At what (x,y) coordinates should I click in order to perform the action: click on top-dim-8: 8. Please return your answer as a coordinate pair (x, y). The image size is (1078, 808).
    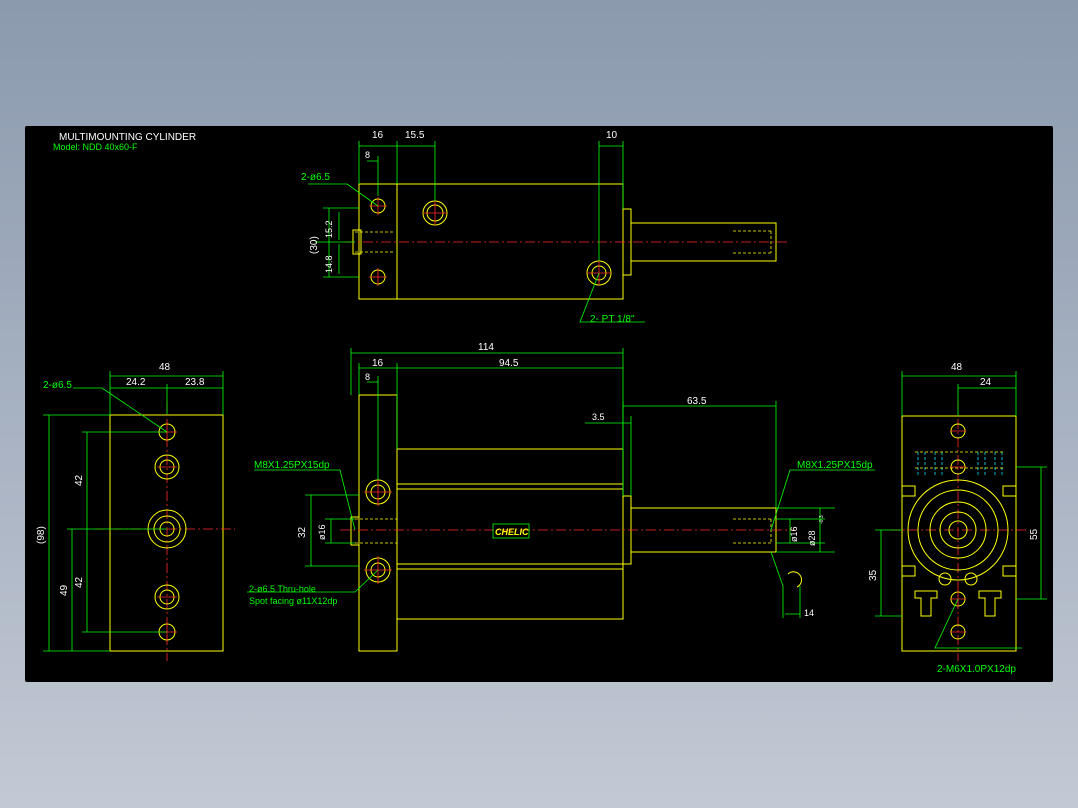
    Looking at the image, I should click on (367, 155).